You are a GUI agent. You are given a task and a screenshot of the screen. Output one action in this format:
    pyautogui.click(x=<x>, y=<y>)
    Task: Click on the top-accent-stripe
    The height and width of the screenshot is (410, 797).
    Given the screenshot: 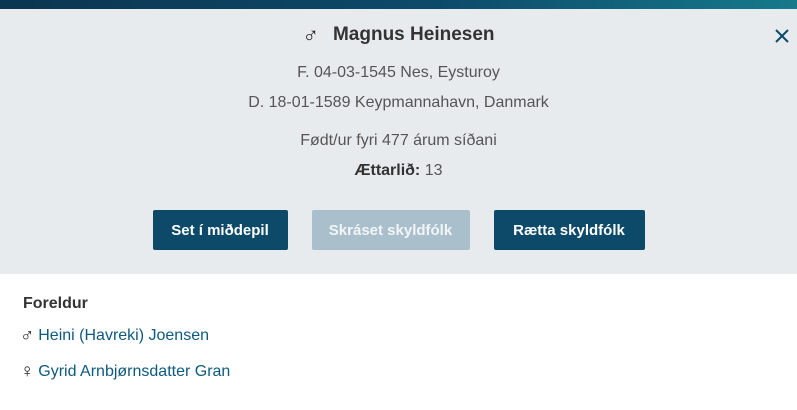 What is the action you would take?
    pyautogui.click(x=398, y=4)
    